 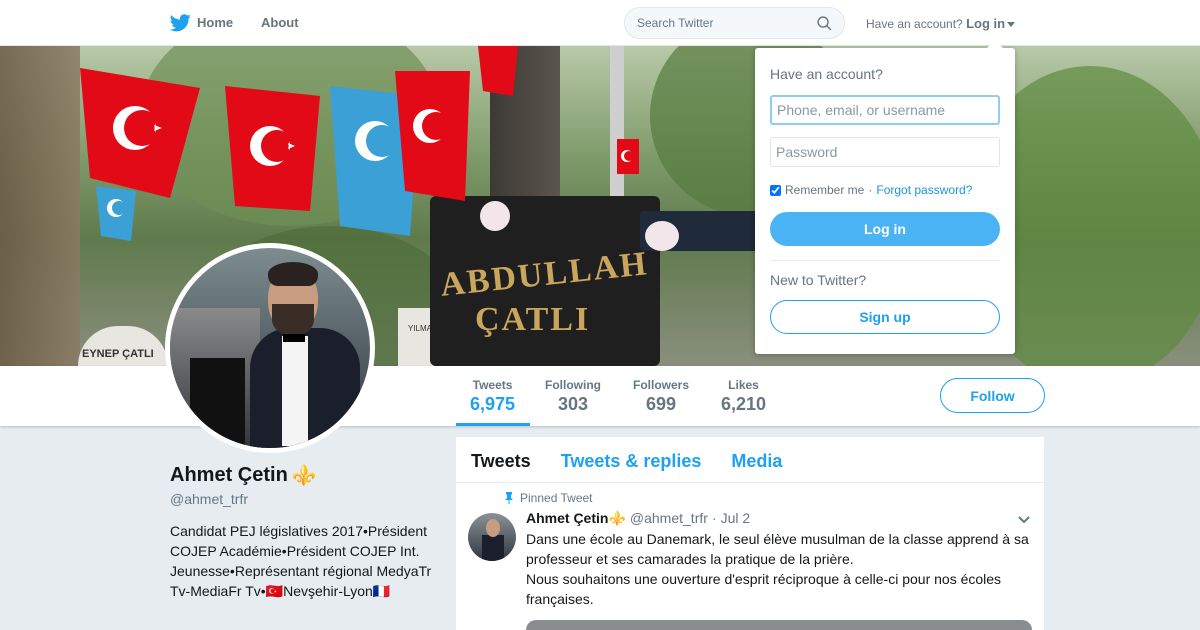 What do you see at coordinates (573, 404) in the screenshot?
I see `stat-value: 303` at bounding box center [573, 404].